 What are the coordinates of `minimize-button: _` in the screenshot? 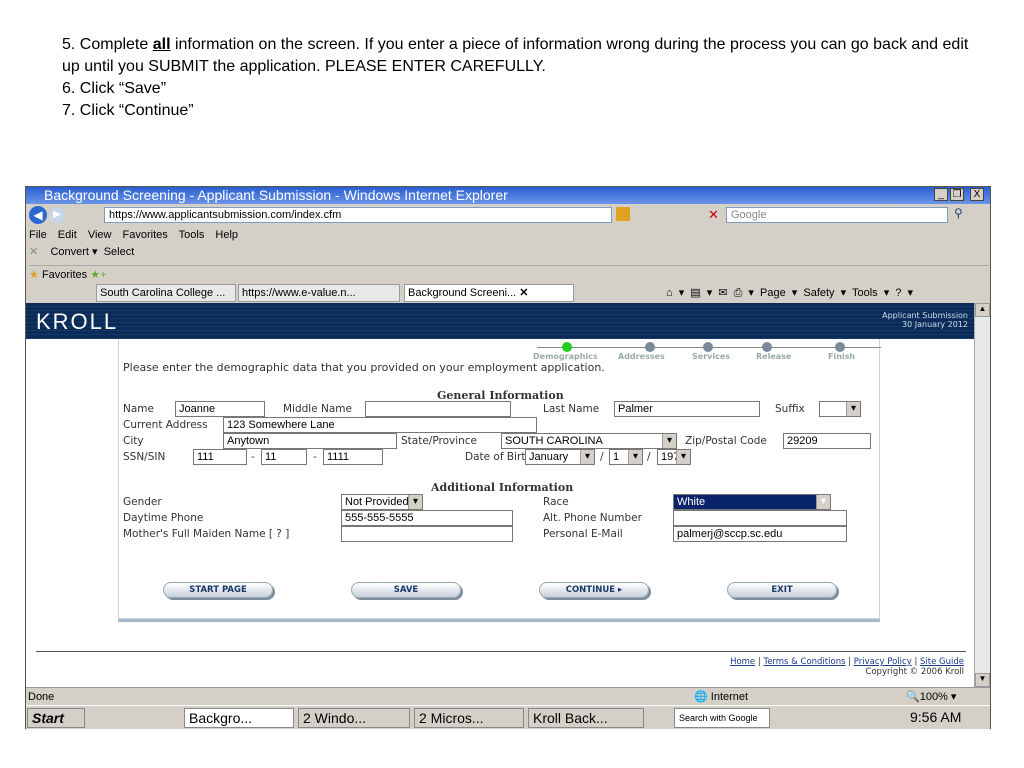 It's located at (941, 194).